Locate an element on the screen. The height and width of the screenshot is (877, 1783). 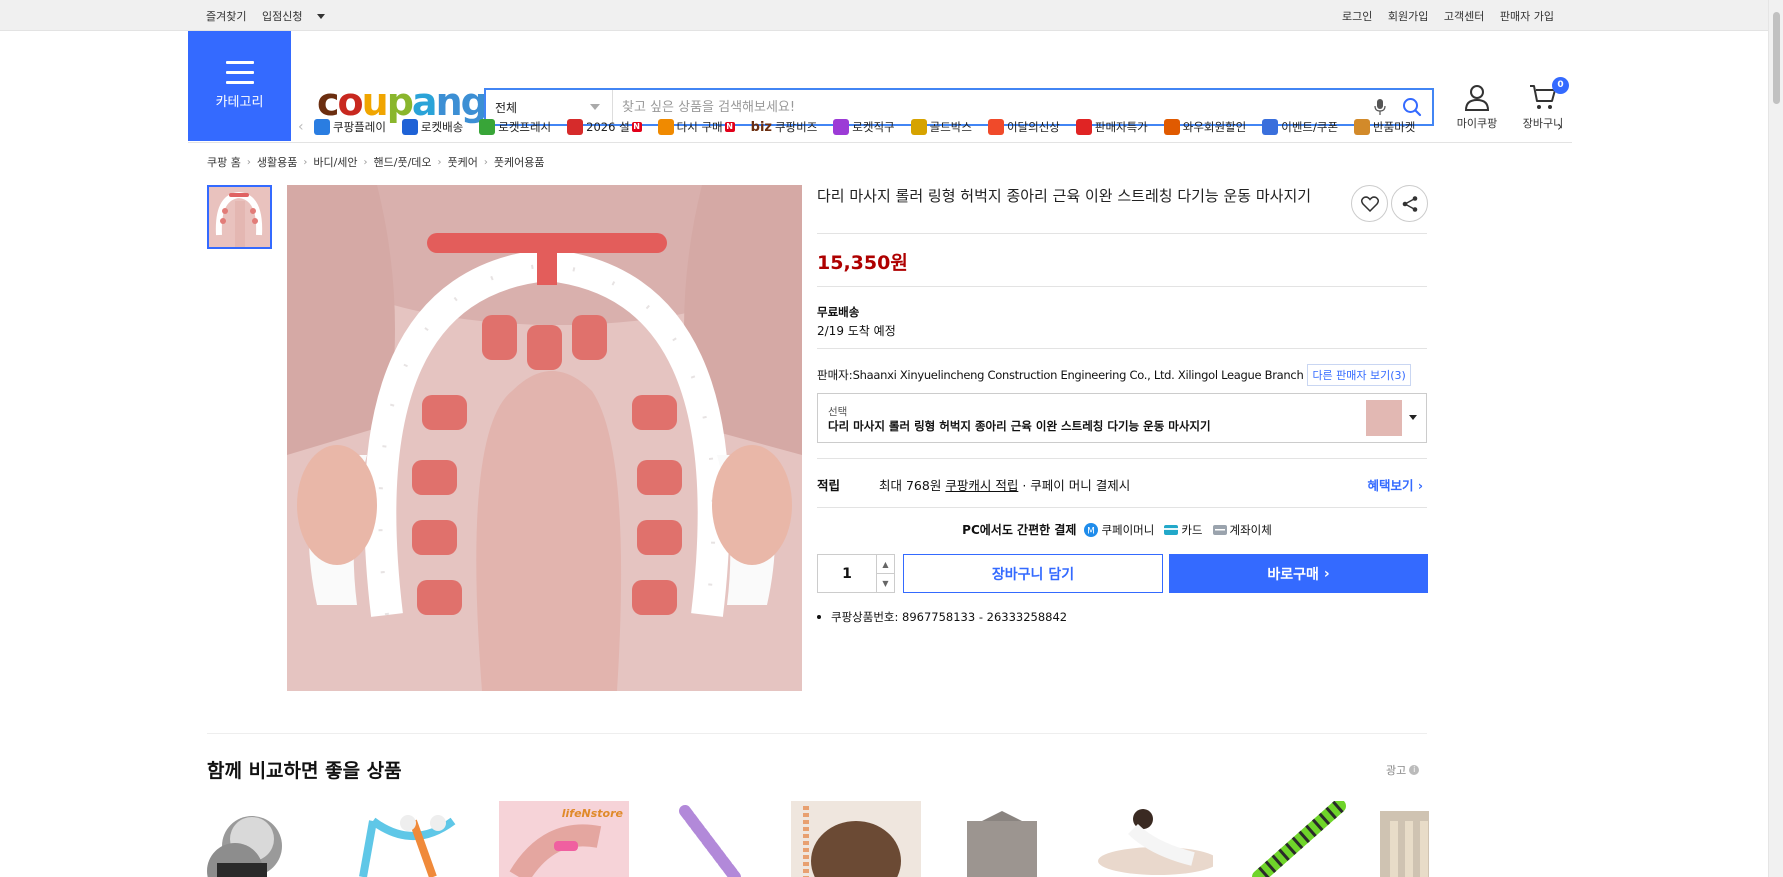
heart-icon is located at coordinates (1369, 203).